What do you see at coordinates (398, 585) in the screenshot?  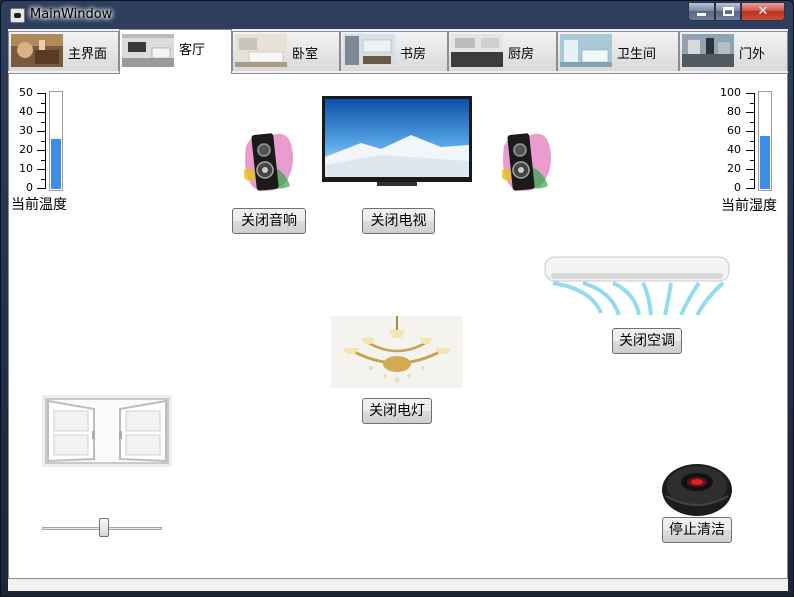 I see `status-bar` at bounding box center [398, 585].